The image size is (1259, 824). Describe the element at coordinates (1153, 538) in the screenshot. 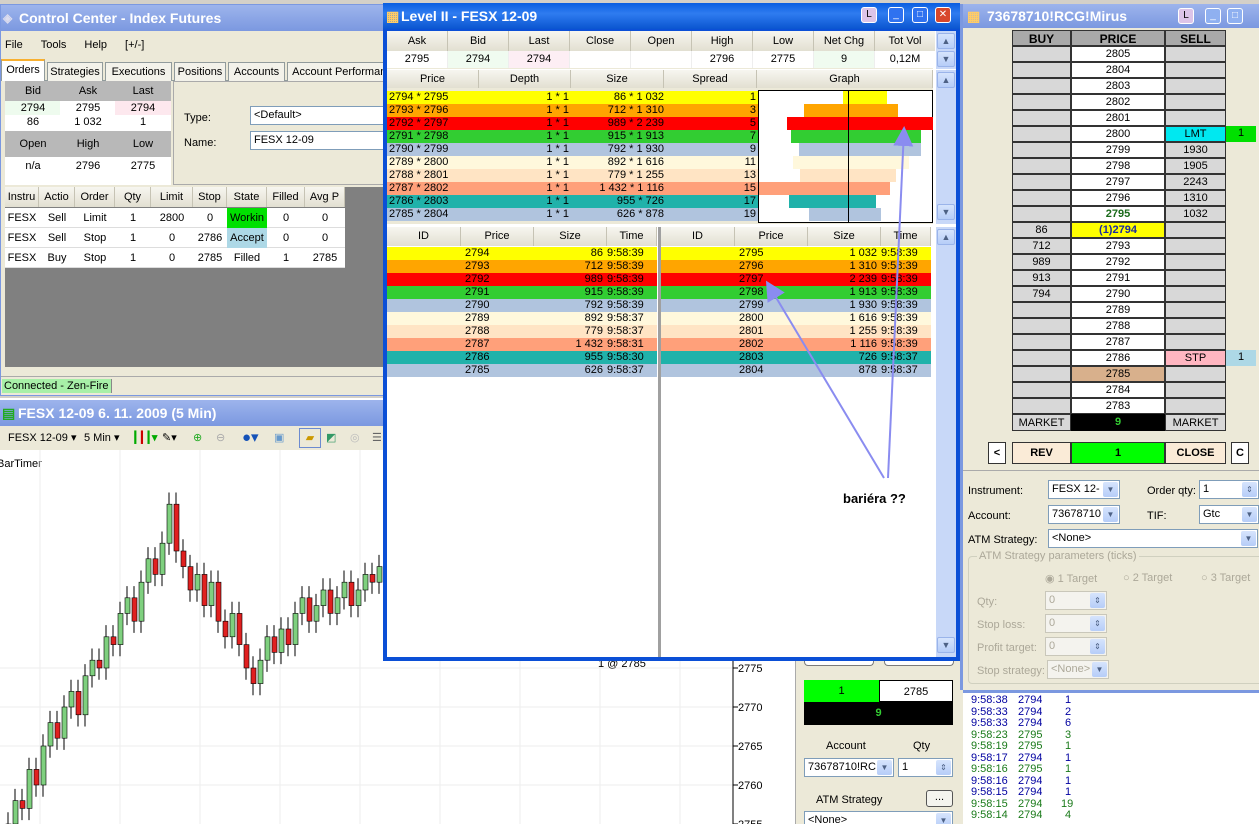

I see `atm-field: <None> ▼` at that location.